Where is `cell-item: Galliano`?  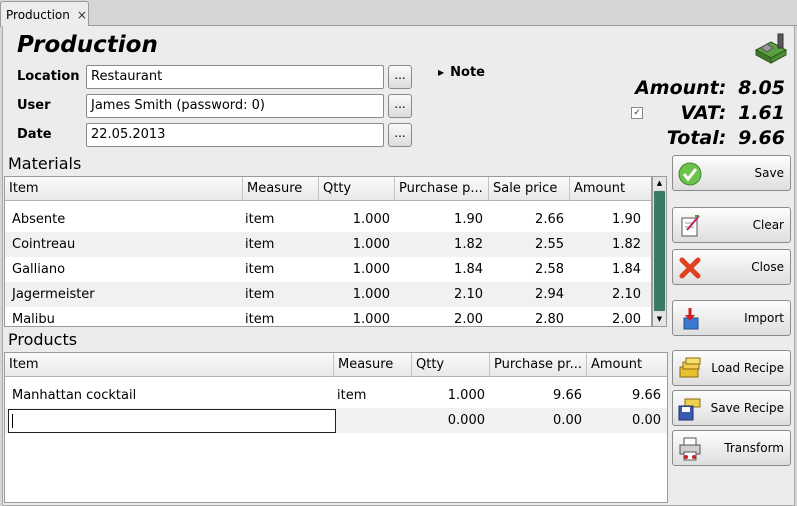
cell-item: Galliano is located at coordinates (39, 269).